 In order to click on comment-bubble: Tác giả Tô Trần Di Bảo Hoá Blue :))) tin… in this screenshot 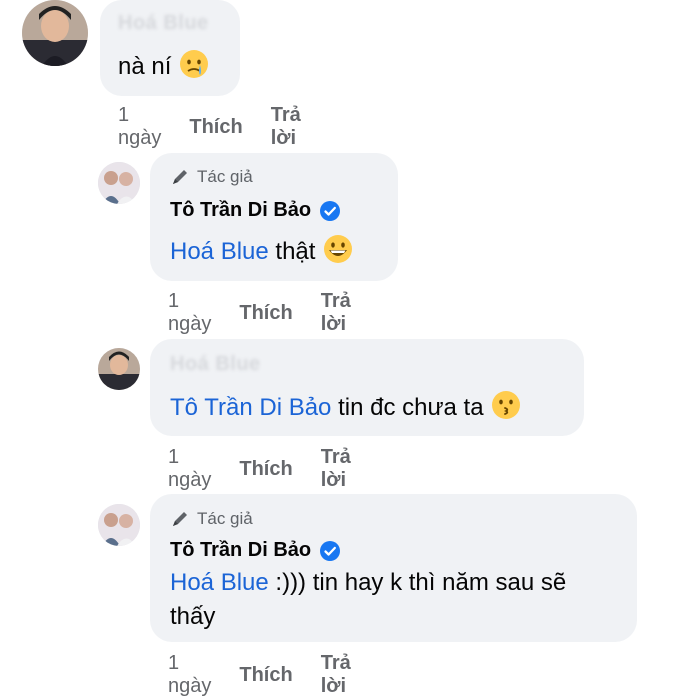, I will do `click(393, 568)`.